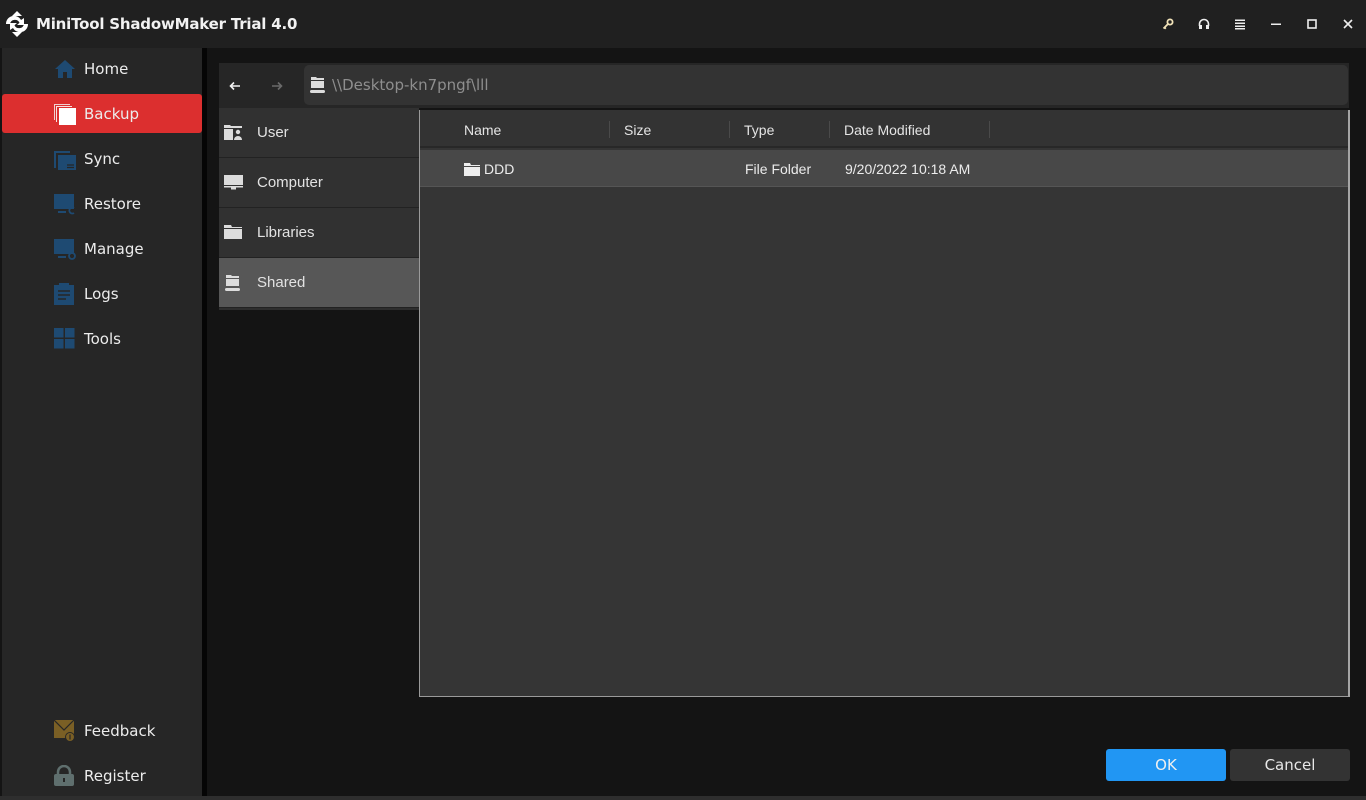 The image size is (1366, 800). I want to click on title-bar: MiniTool ShadowMaker Trial 4.0, so click(683, 24).